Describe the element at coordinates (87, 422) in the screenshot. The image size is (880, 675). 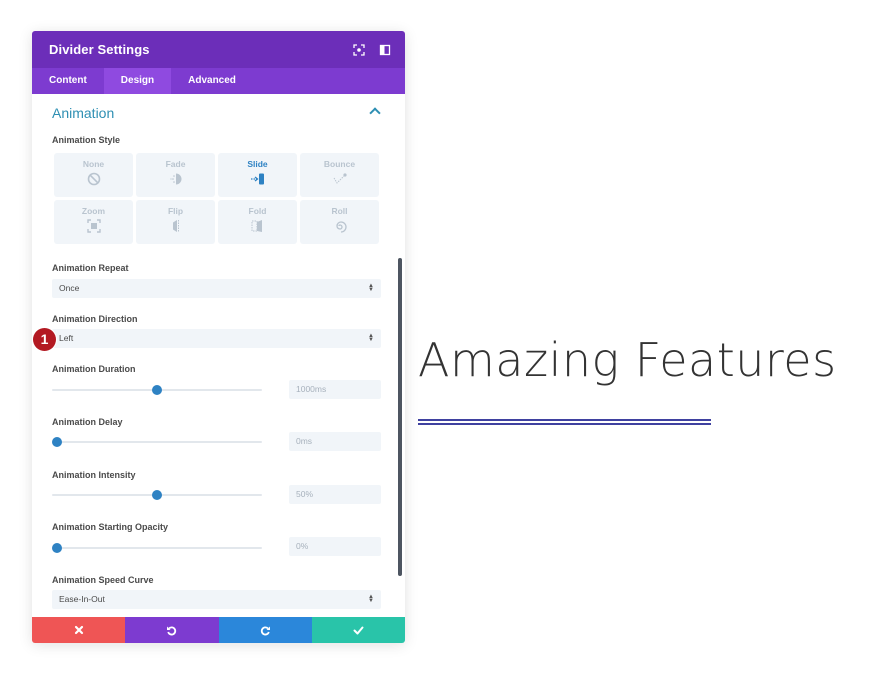
I see `animation-delay-label: Animation Delay` at that location.